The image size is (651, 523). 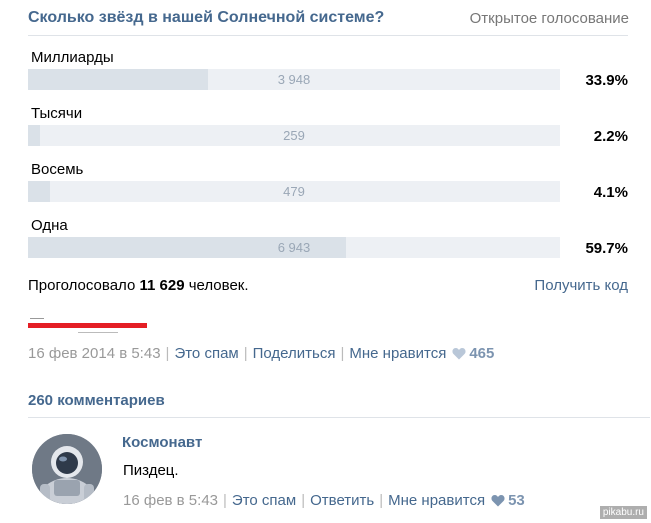 I want to click on poll-option-count: 6 943, so click(x=294, y=247).